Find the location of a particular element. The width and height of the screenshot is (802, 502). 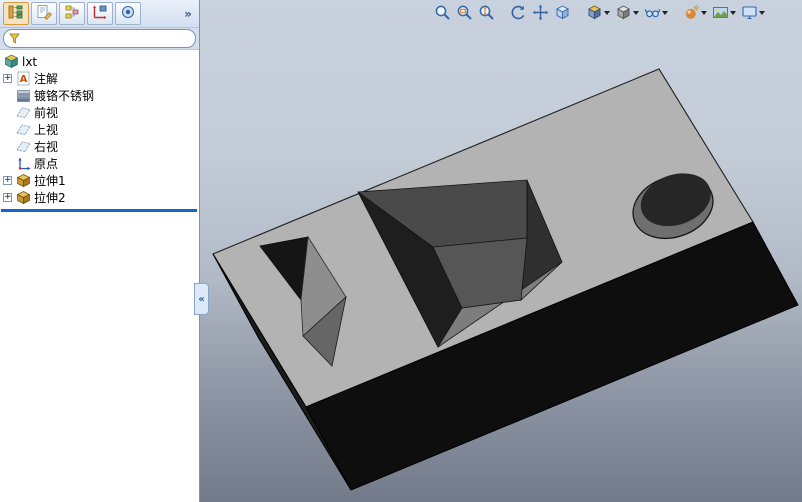

svg-text: A is located at coordinates (23, 79).